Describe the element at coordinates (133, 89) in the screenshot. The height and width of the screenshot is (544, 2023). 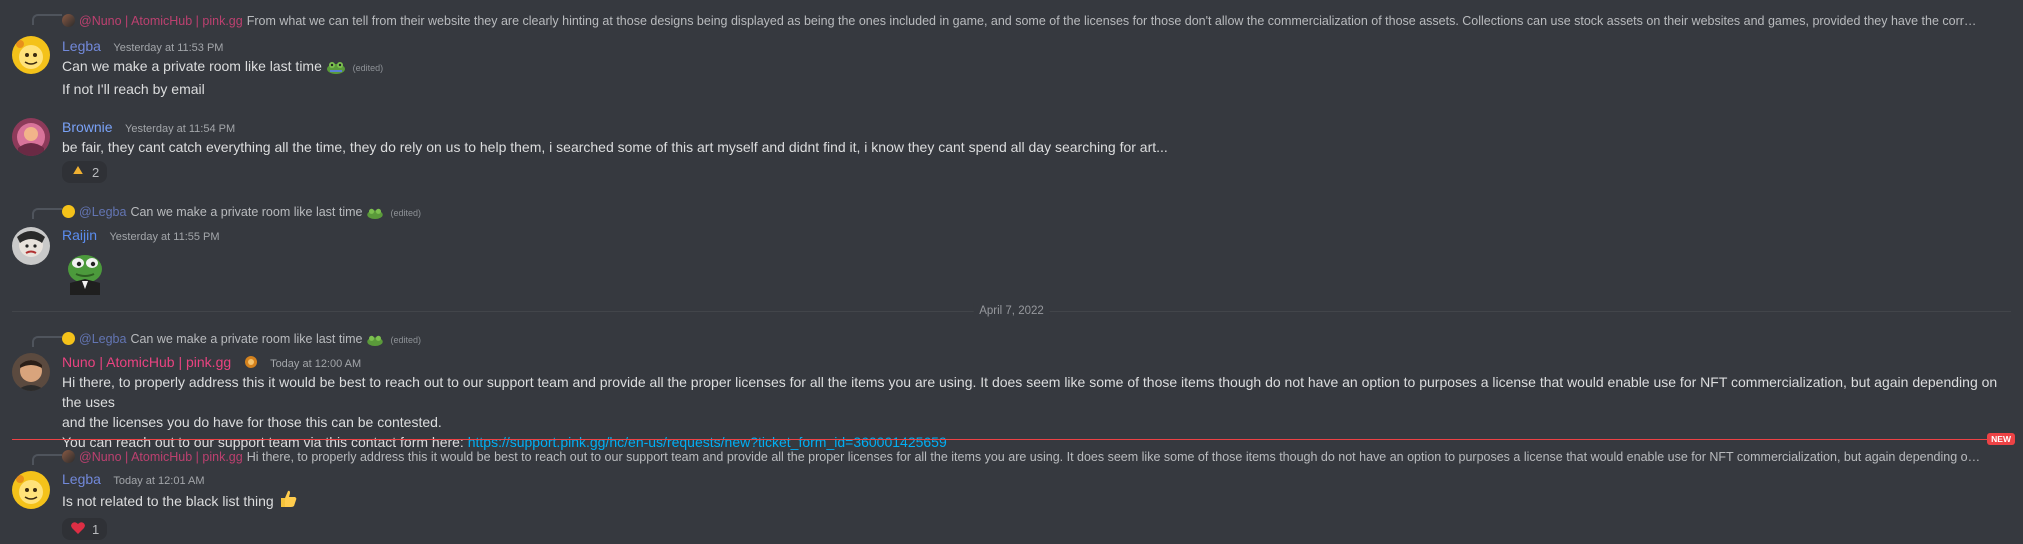
I see `message-text: If not I'll reach by email` at that location.